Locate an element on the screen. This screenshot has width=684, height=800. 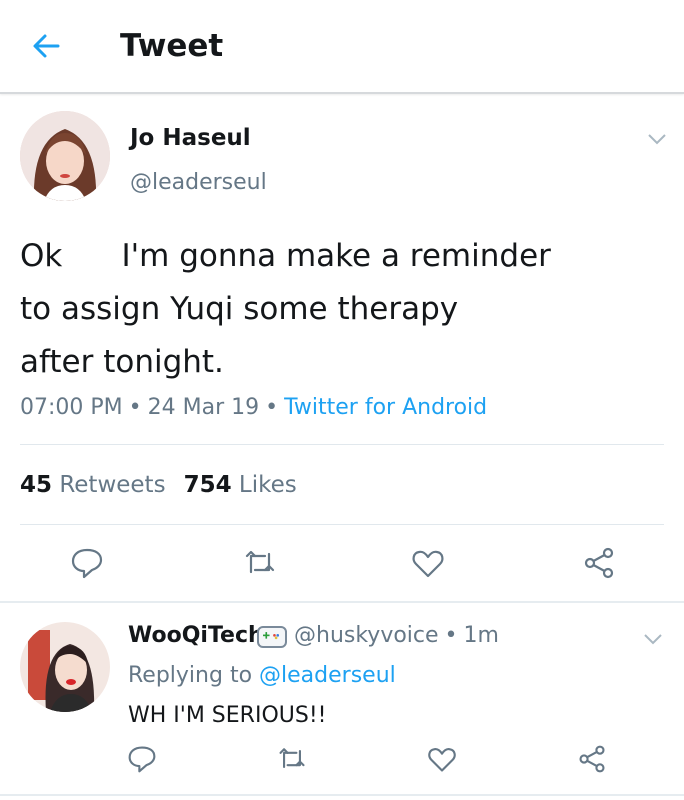
tweet-date: 24 Mar 19 is located at coordinates (203, 407).